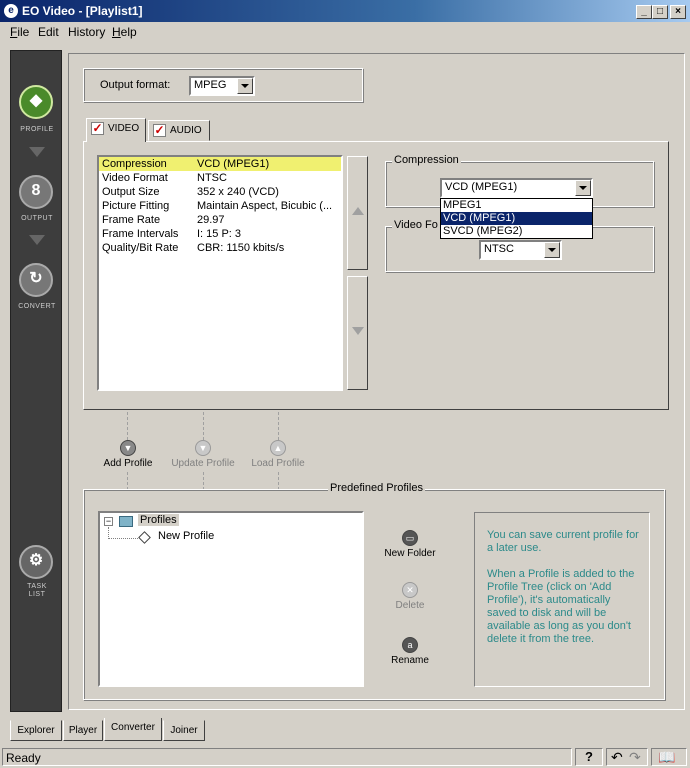 This screenshot has width=690, height=768. Describe the element at coordinates (108, 521) in the screenshot. I see `collapse-icon: −` at that location.